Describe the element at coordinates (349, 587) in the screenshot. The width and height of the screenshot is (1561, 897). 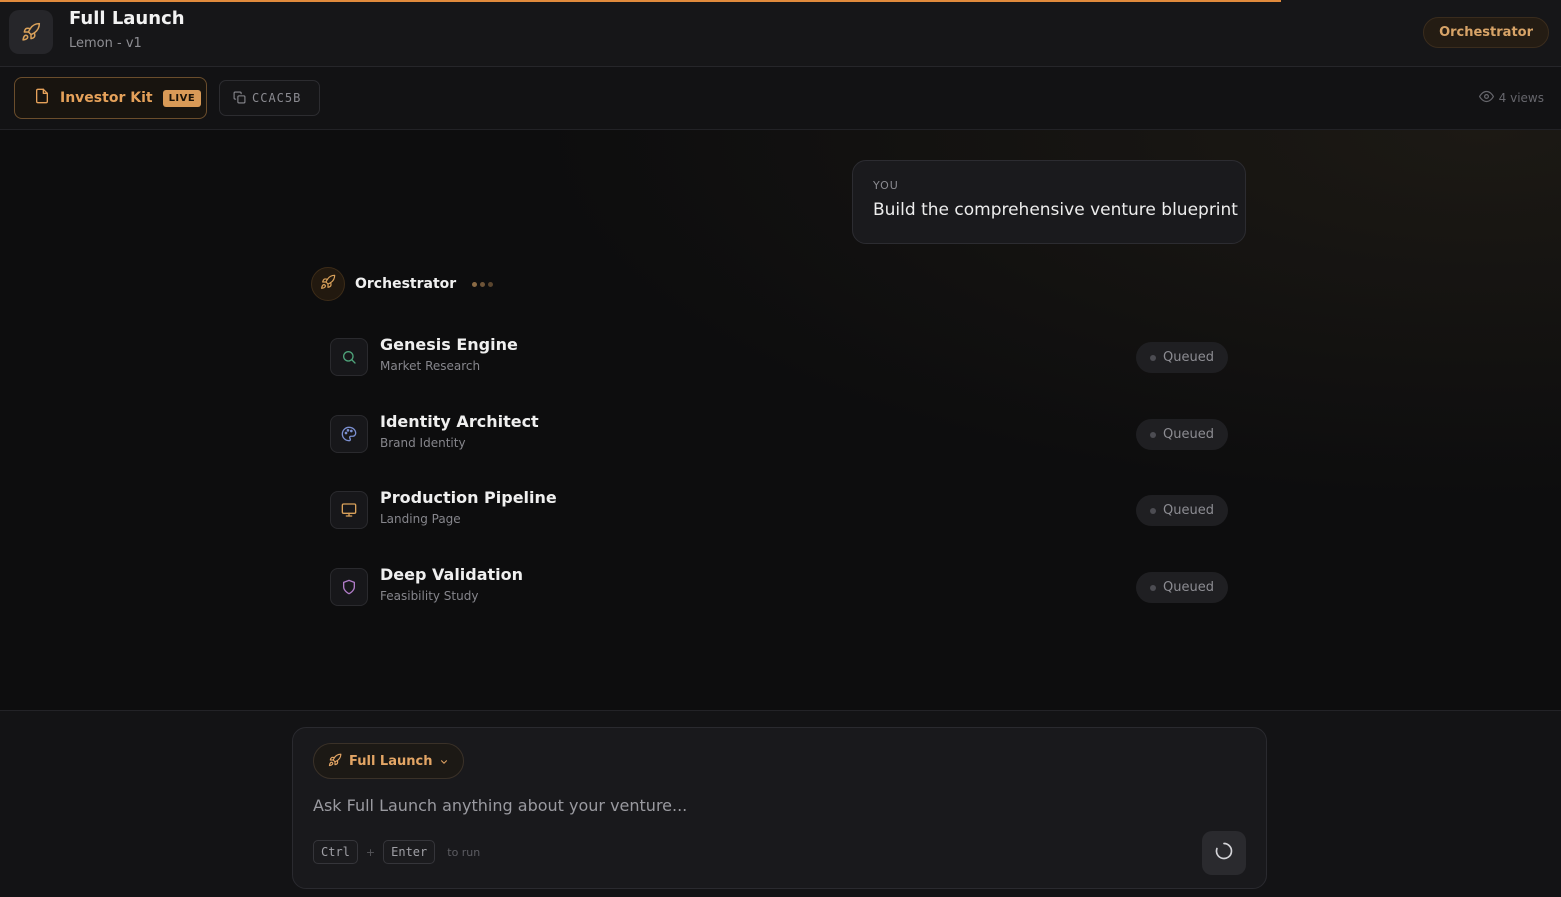
I see `shield-icon` at that location.